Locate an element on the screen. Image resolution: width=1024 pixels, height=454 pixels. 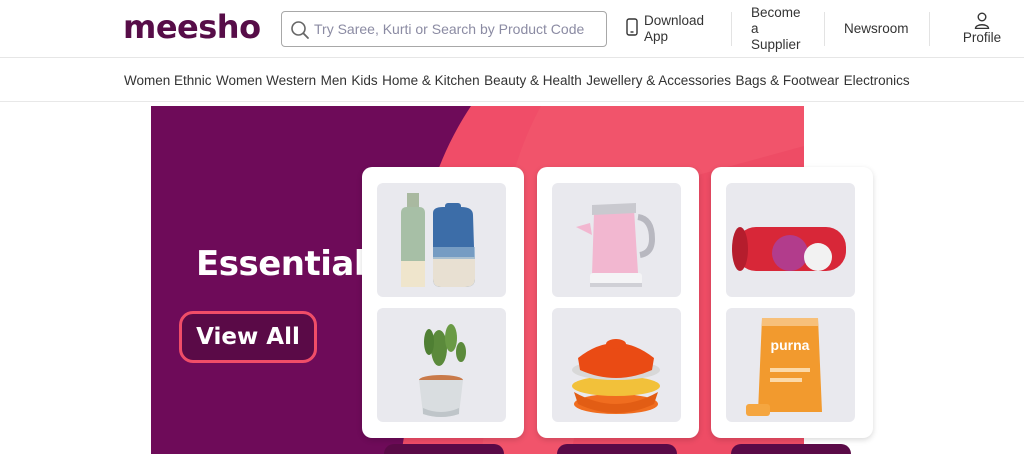
category-women-western: Women Western is located at coordinates (266, 80).